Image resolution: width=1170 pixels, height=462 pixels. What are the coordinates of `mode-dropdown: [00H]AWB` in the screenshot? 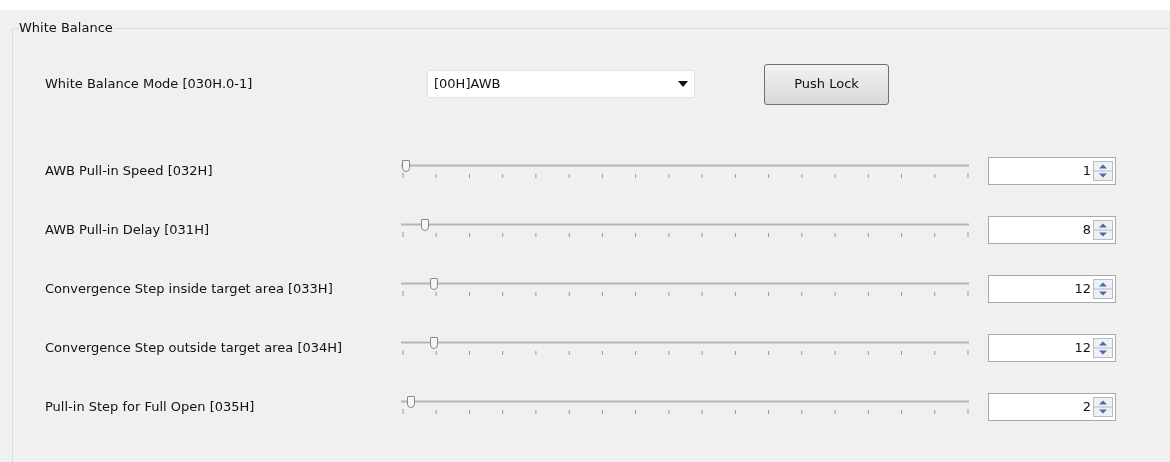 It's located at (561, 84).